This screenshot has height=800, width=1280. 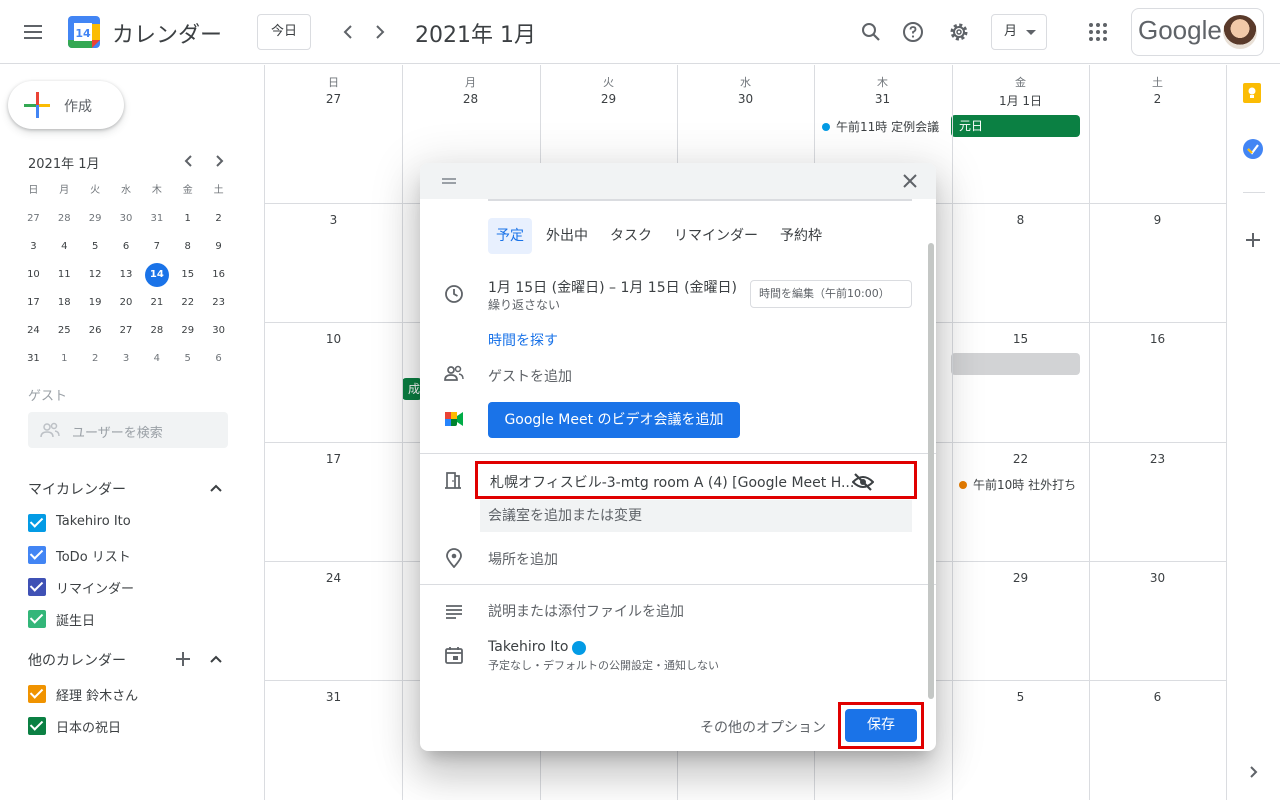 What do you see at coordinates (959, 32) in the screenshot?
I see `settings-gear-icon` at bounding box center [959, 32].